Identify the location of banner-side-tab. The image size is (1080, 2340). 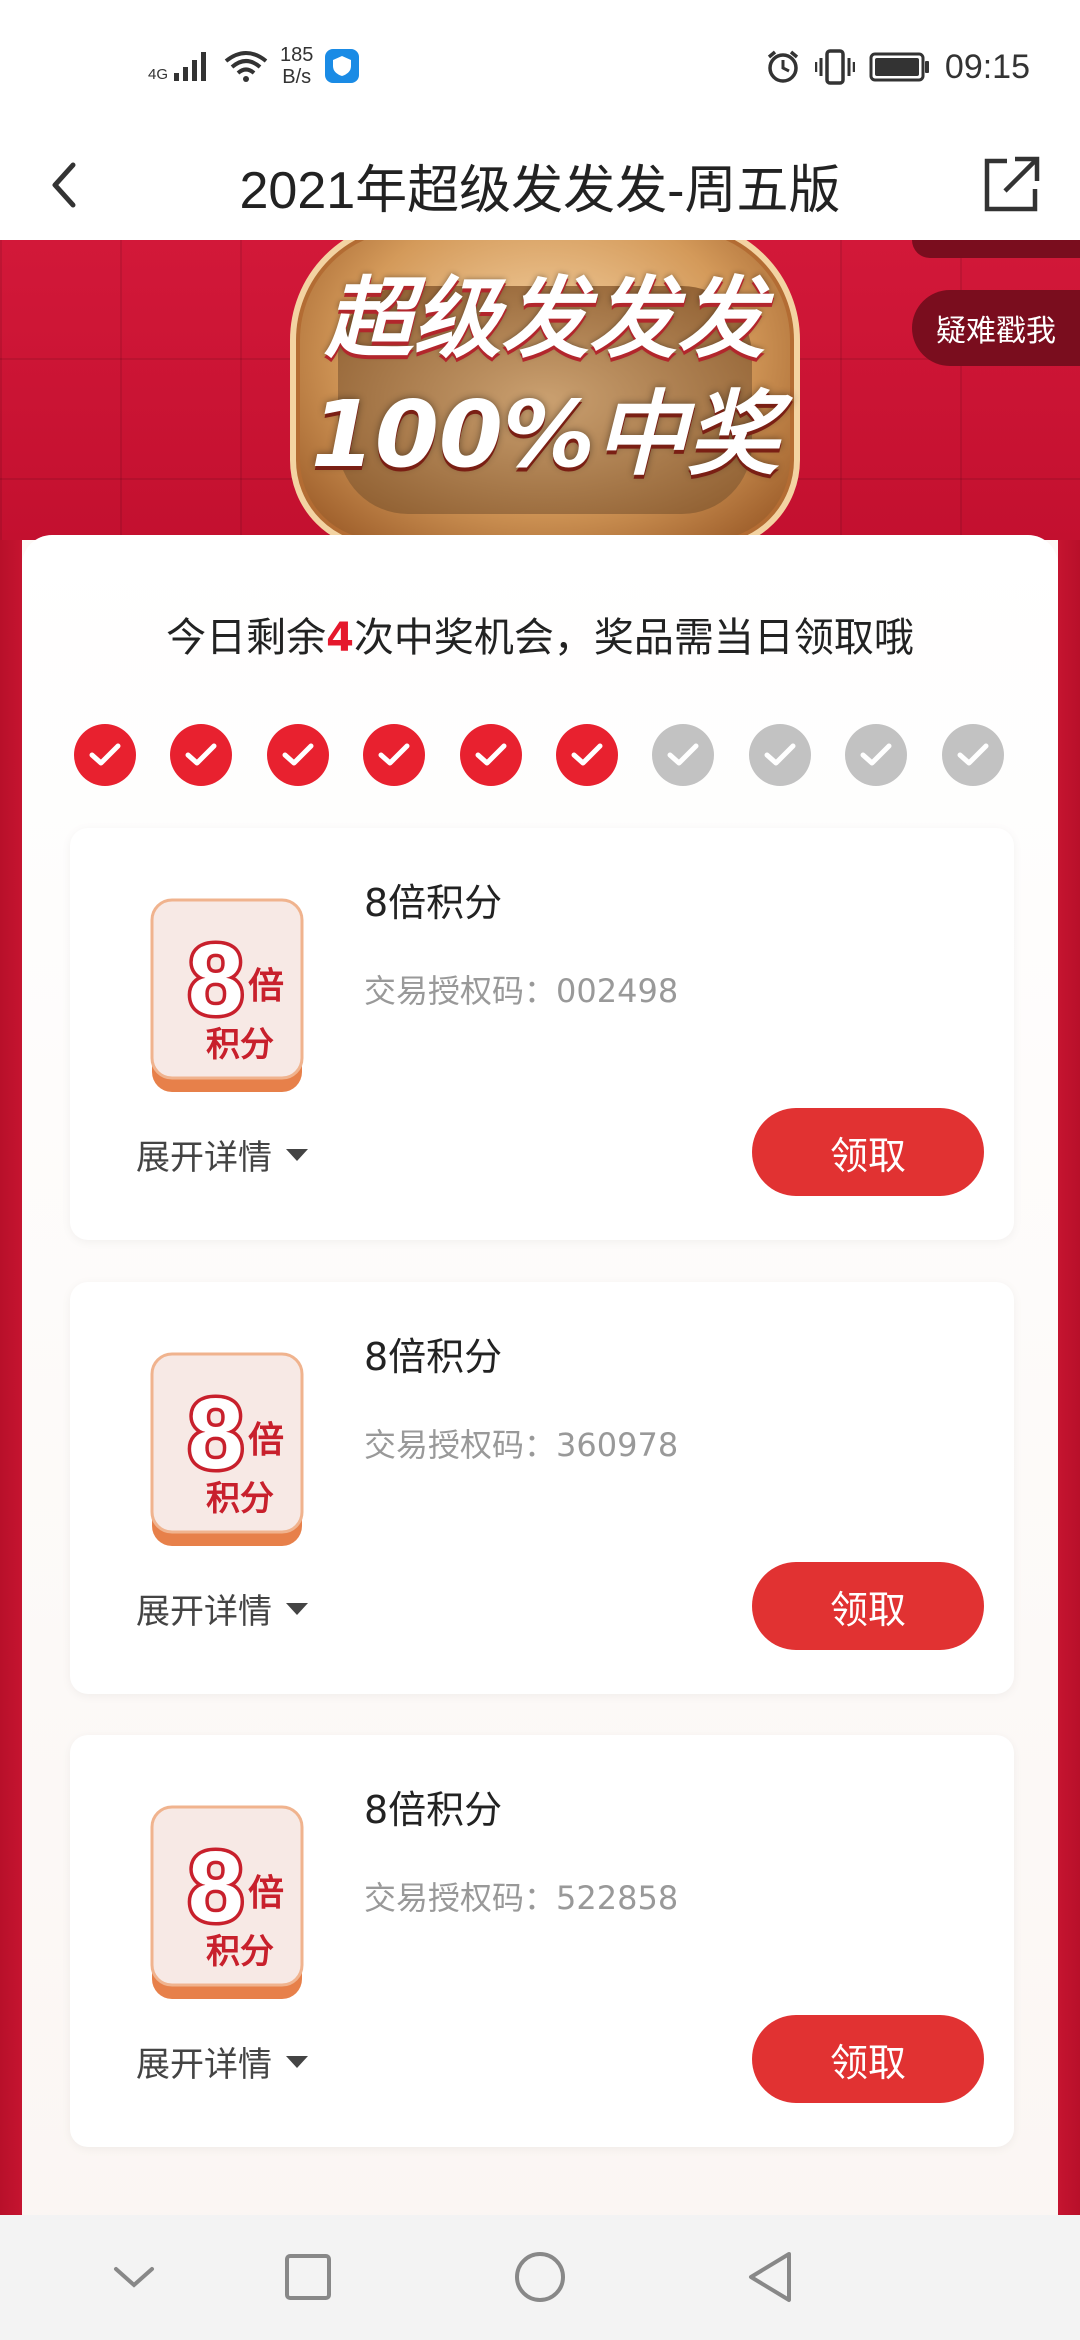
(996, 249).